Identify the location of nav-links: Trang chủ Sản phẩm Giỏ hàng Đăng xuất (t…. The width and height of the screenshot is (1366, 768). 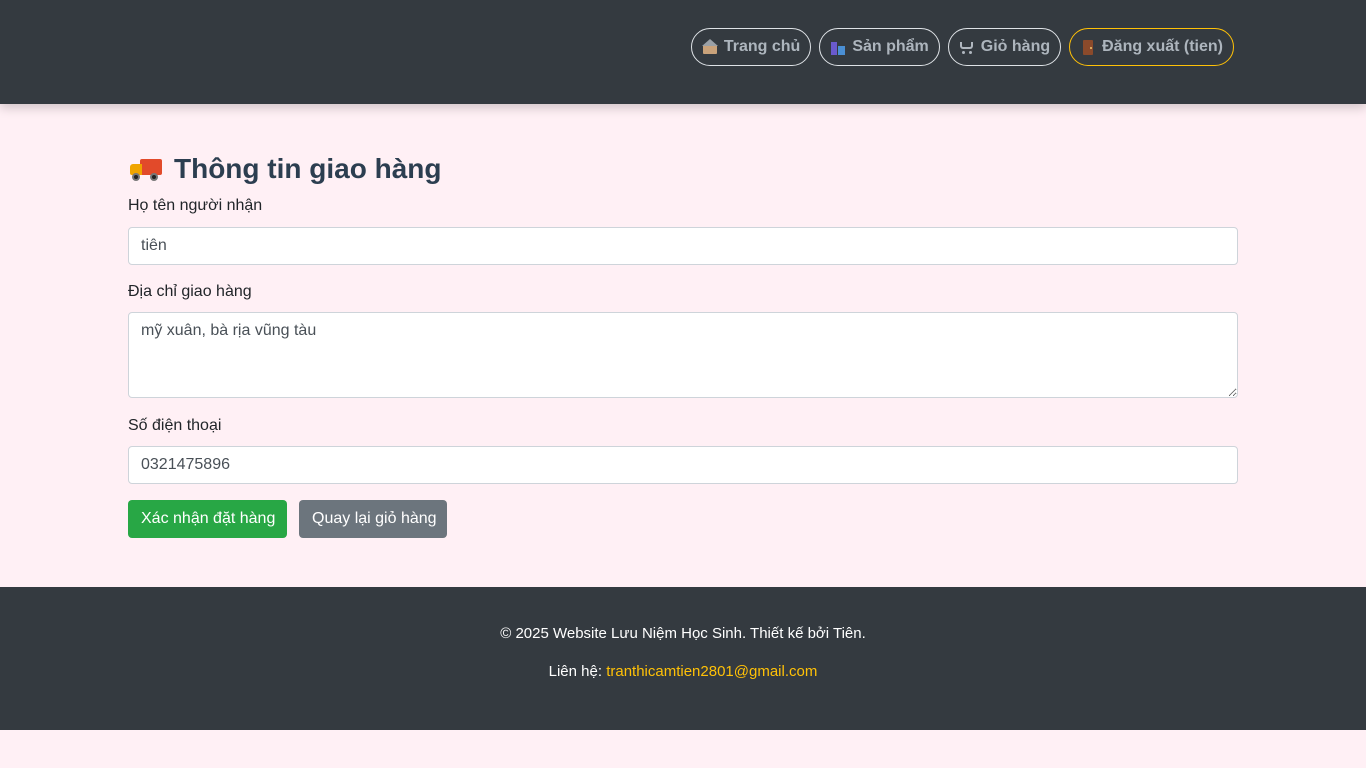
(962, 47).